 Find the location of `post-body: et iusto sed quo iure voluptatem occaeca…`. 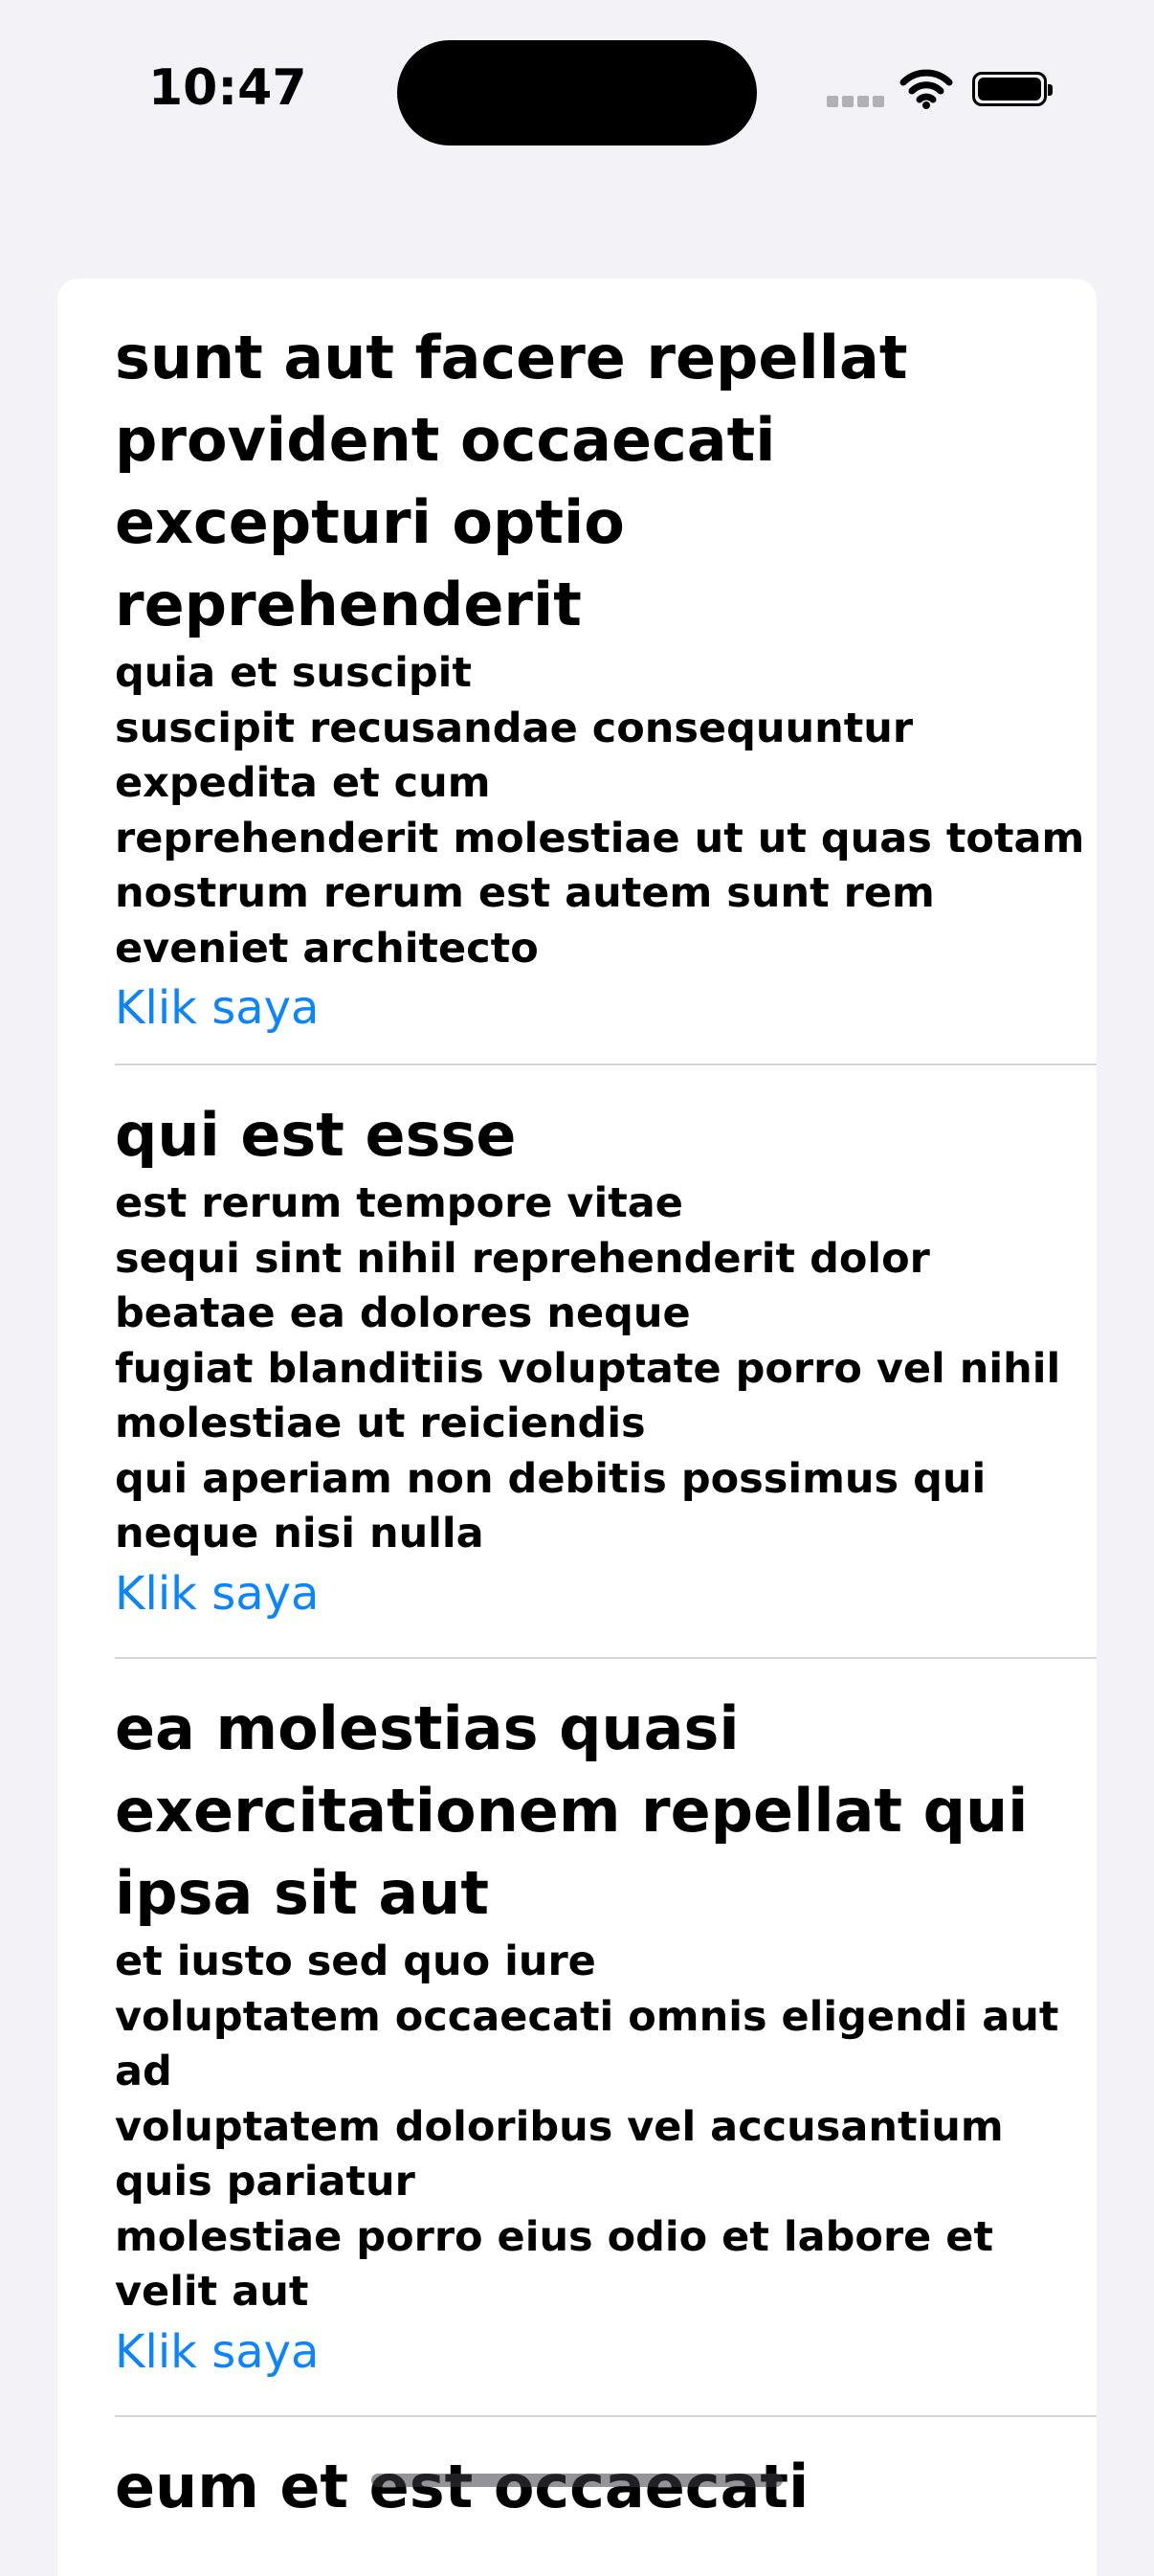

post-body: et iusto sed quo iure voluptatem occaeca… is located at coordinates (587, 2127).